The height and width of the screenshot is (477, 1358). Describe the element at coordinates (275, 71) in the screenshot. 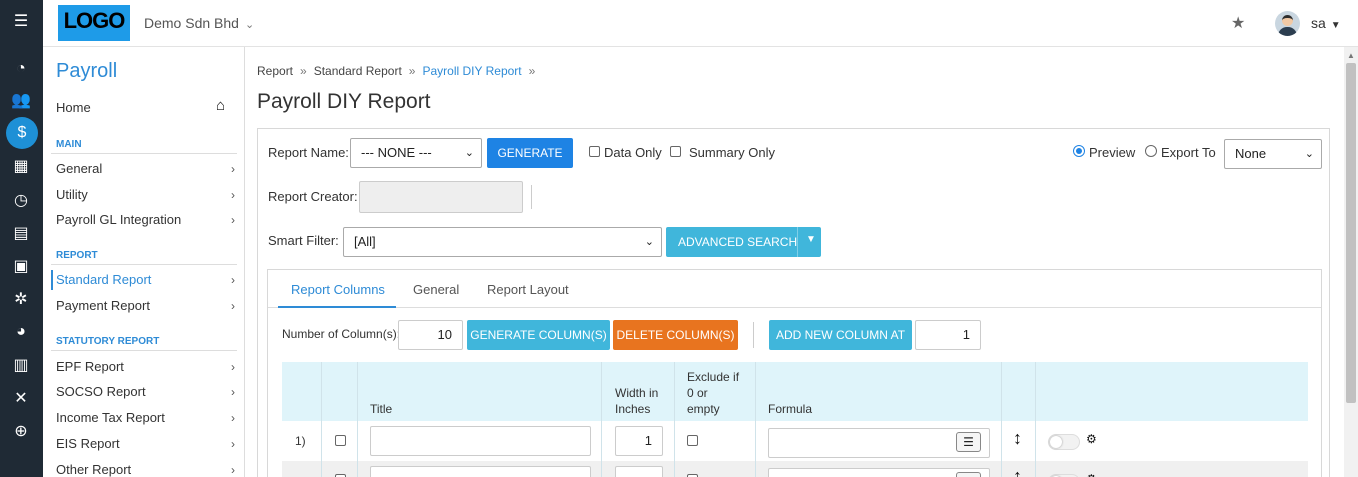

I see `breadcrumb-report: Report` at that location.